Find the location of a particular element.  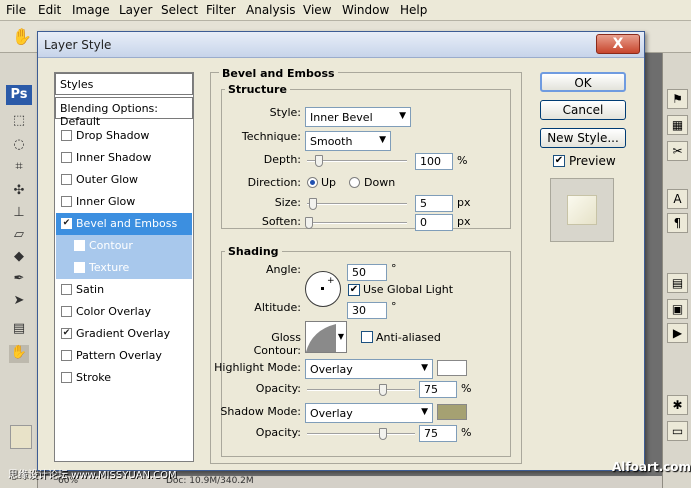

global-light-label: Use Global Light is located at coordinates (408, 289).